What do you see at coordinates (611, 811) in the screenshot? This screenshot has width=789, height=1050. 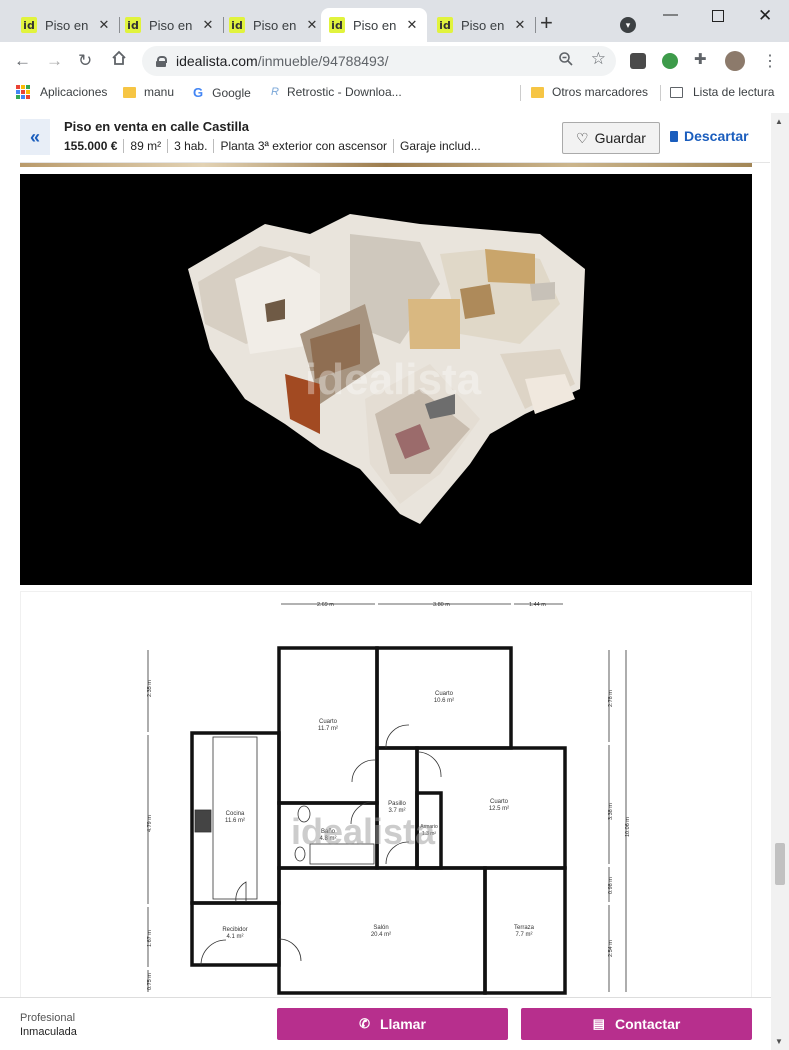 I see `dim-right-2: 3.38 m` at bounding box center [611, 811].